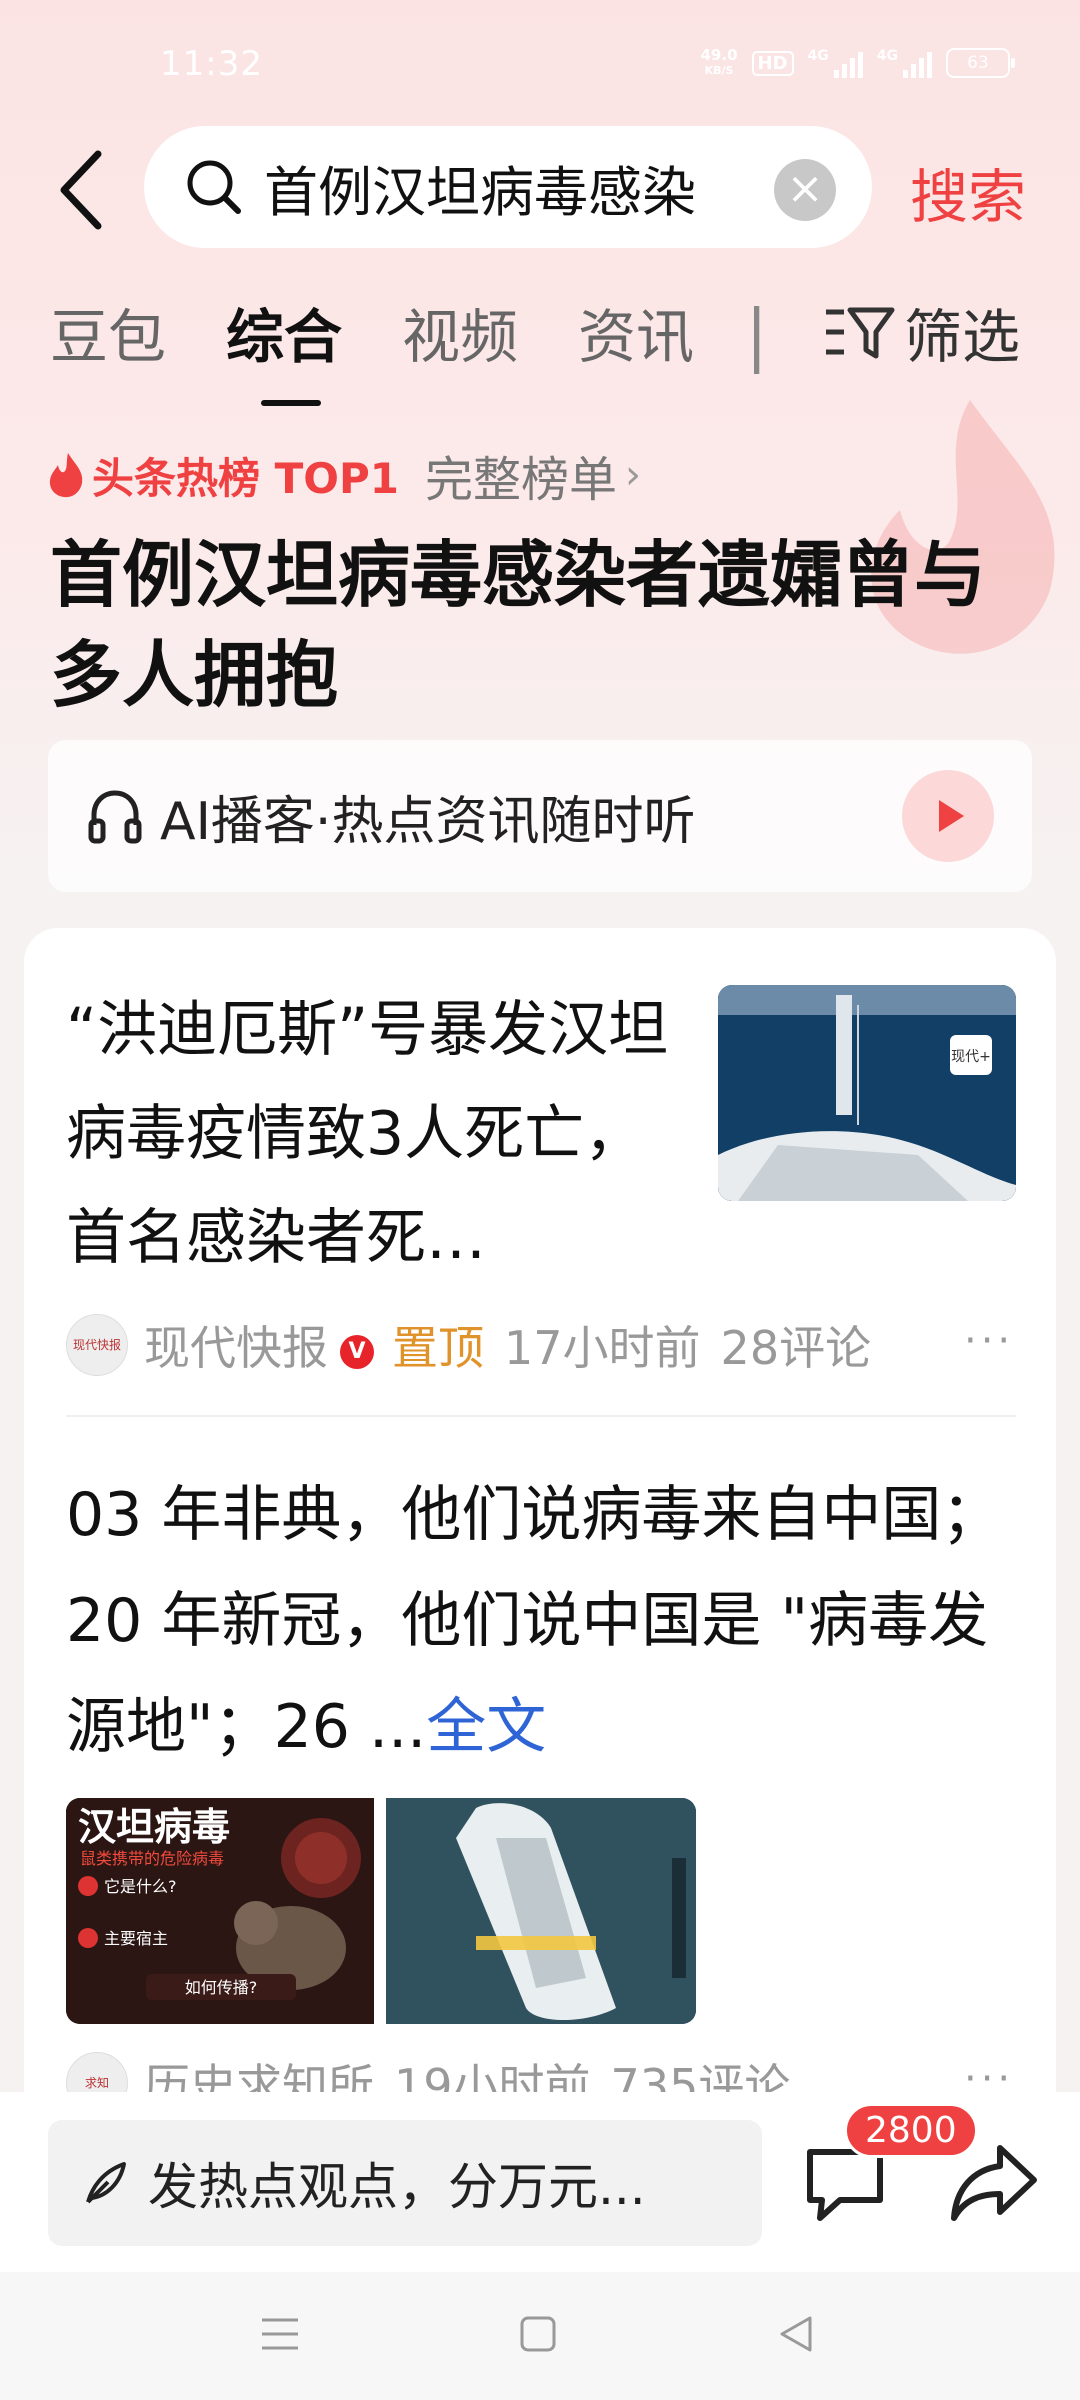 The height and width of the screenshot is (2400, 1080). Describe the element at coordinates (115, 817) in the screenshot. I see `headphones-icon` at that location.